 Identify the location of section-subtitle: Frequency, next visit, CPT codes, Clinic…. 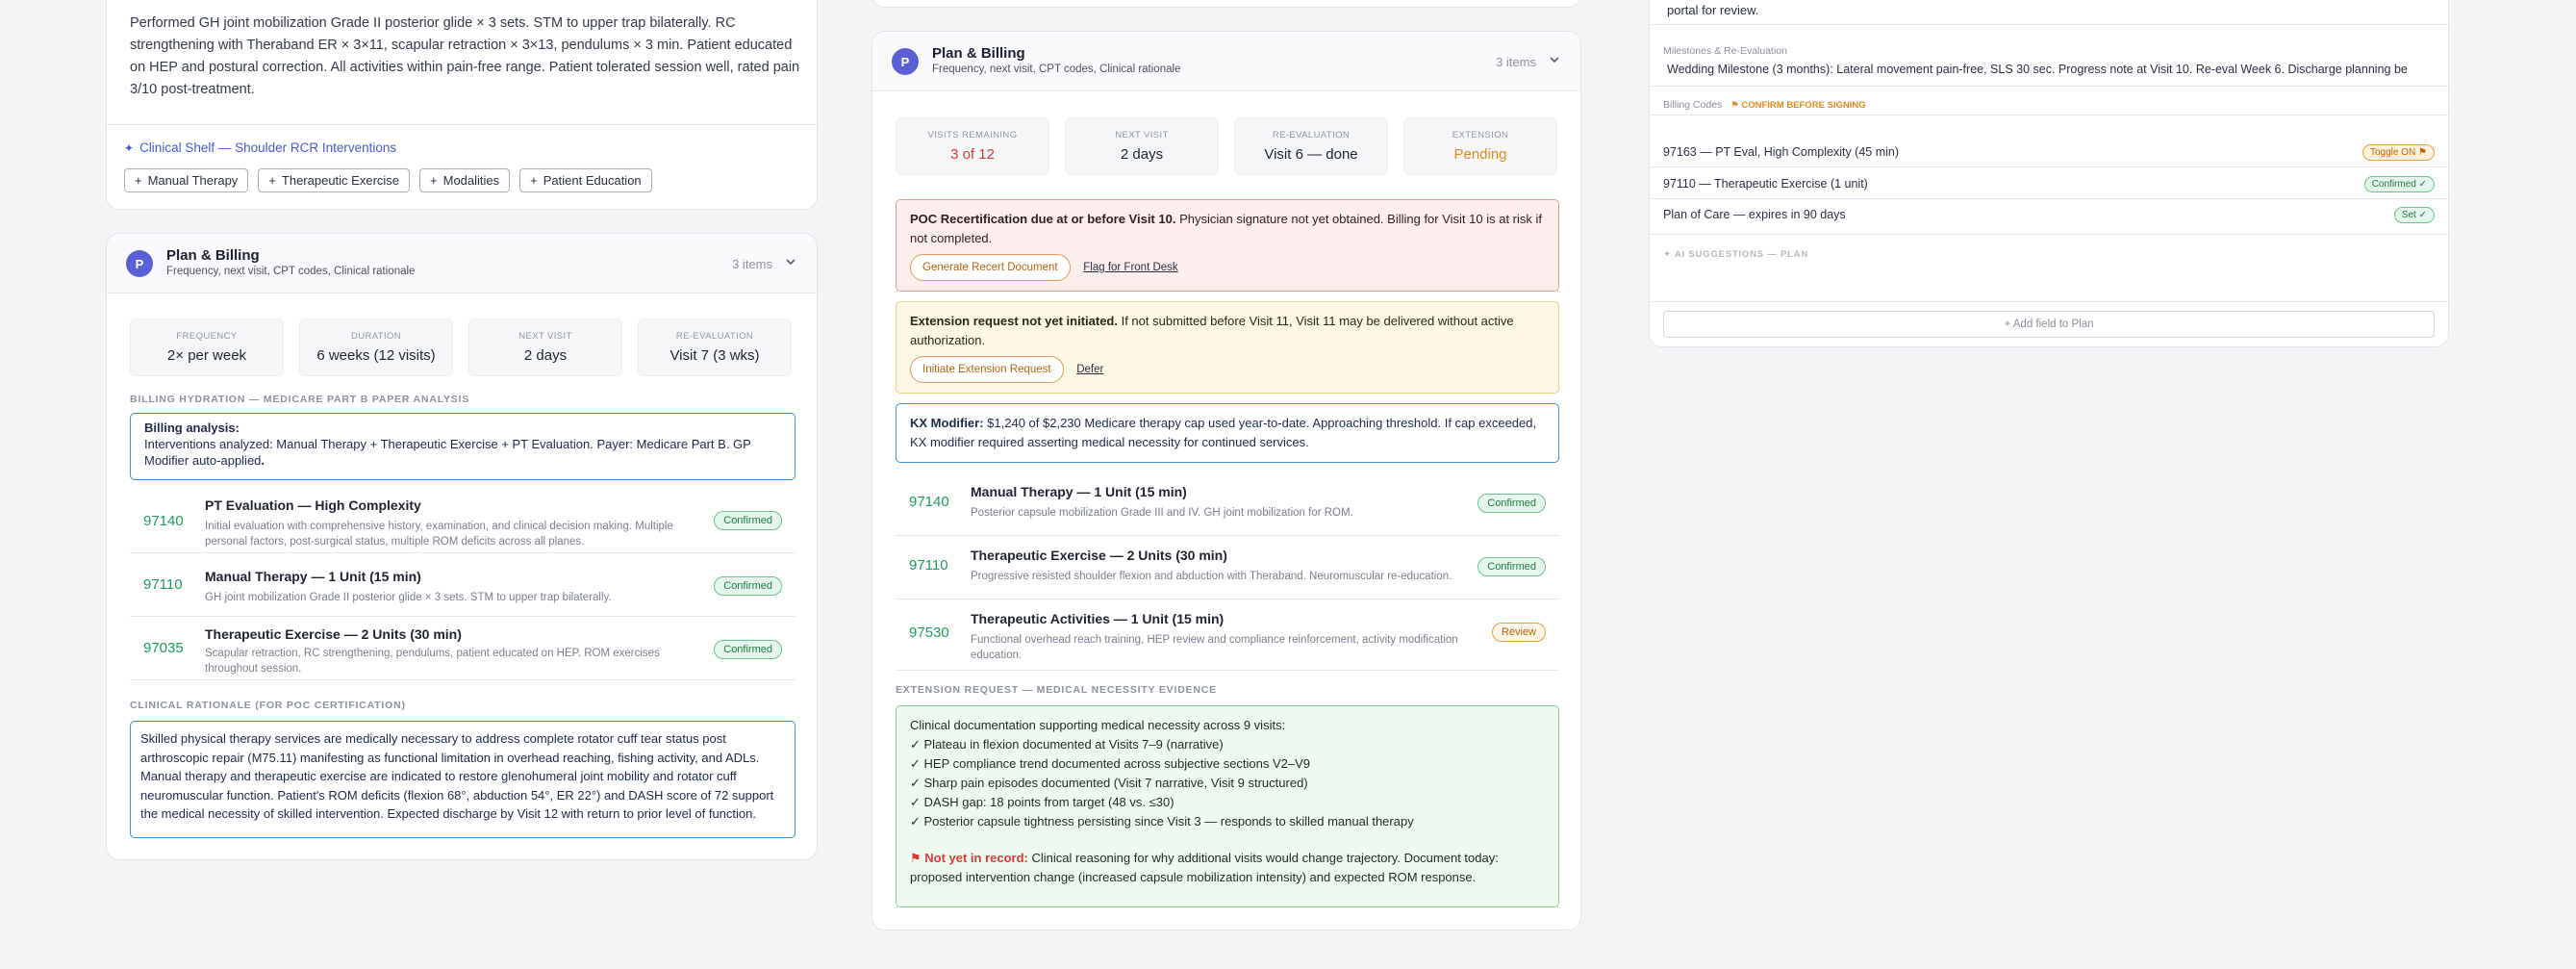
(291, 272).